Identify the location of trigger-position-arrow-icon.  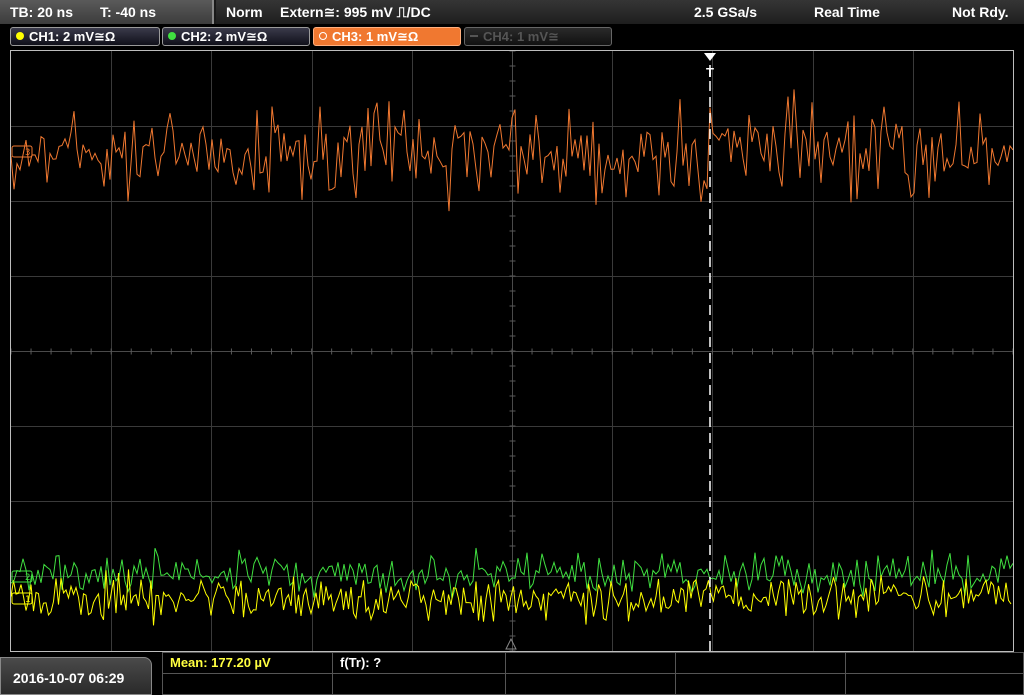
(710, 57).